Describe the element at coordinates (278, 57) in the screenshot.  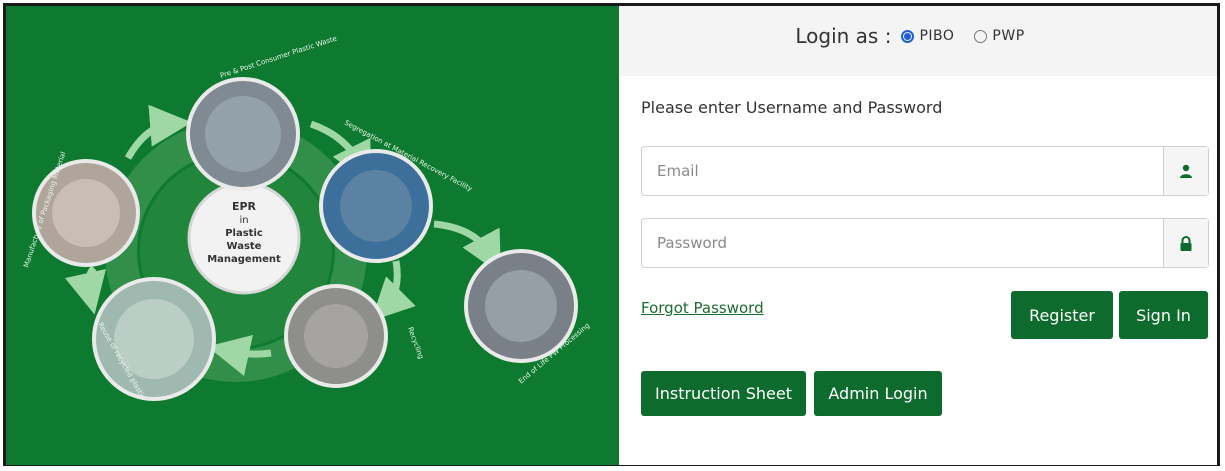
I see `stage-label: Pre & Post Consumer Plastic Waste` at that location.